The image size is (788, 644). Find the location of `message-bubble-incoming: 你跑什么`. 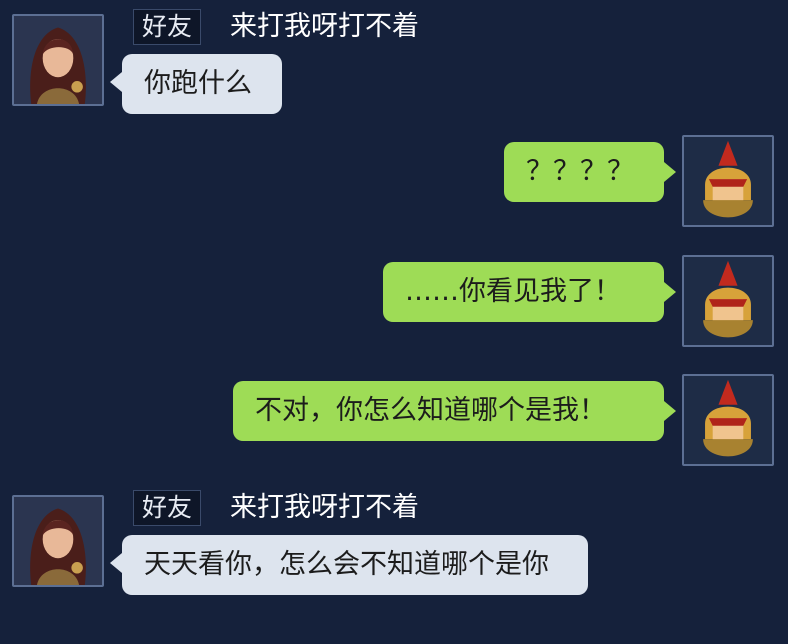

message-bubble-incoming: 你跑什么 is located at coordinates (196, 84).